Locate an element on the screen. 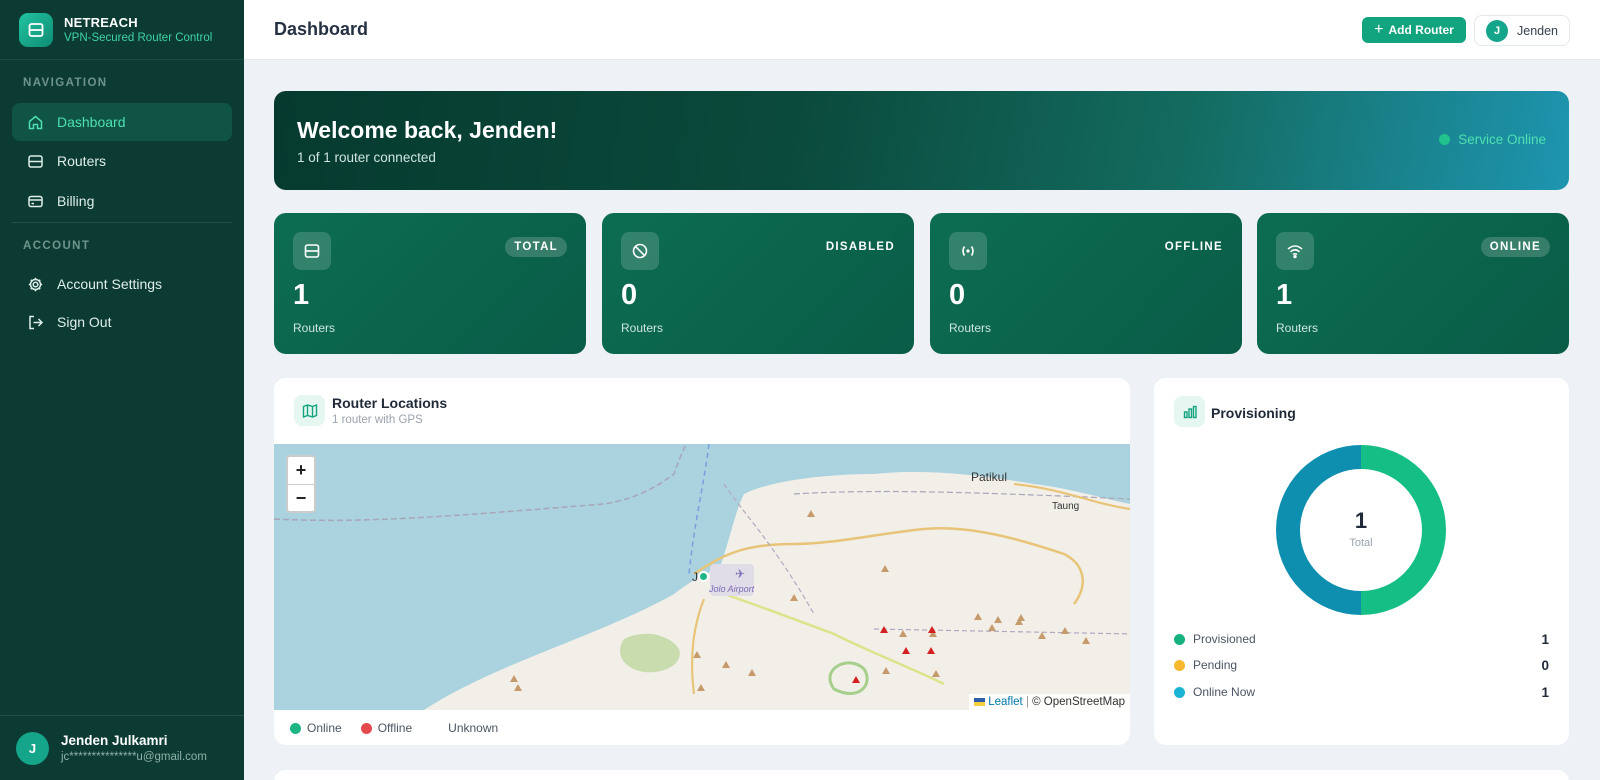 Image resolution: width=1600 pixels, height=780 pixels. prov-label: Provisioned is located at coordinates (1224, 639).